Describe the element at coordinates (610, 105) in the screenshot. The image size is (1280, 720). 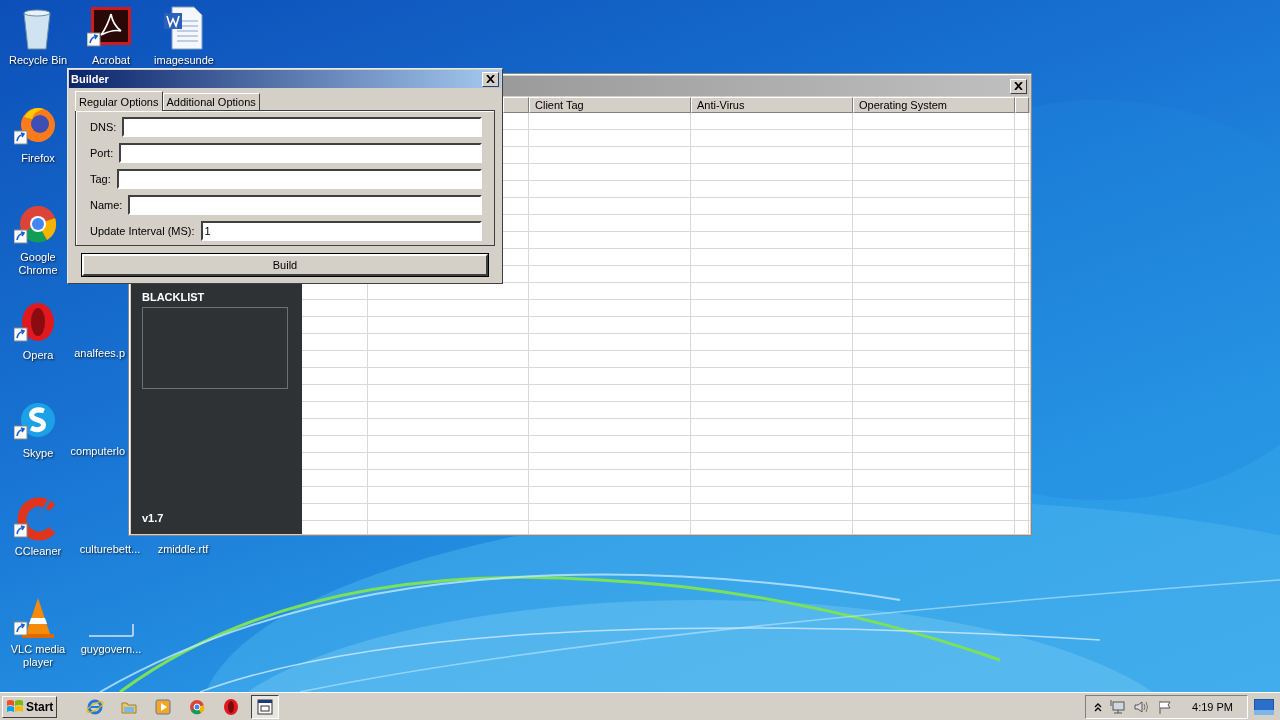
I see `column-header: Client Tag` at that location.